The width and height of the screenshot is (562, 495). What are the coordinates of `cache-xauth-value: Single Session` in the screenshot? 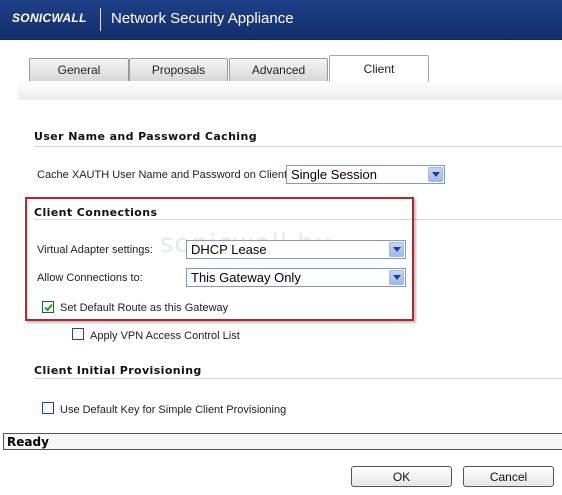 It's located at (334, 174).